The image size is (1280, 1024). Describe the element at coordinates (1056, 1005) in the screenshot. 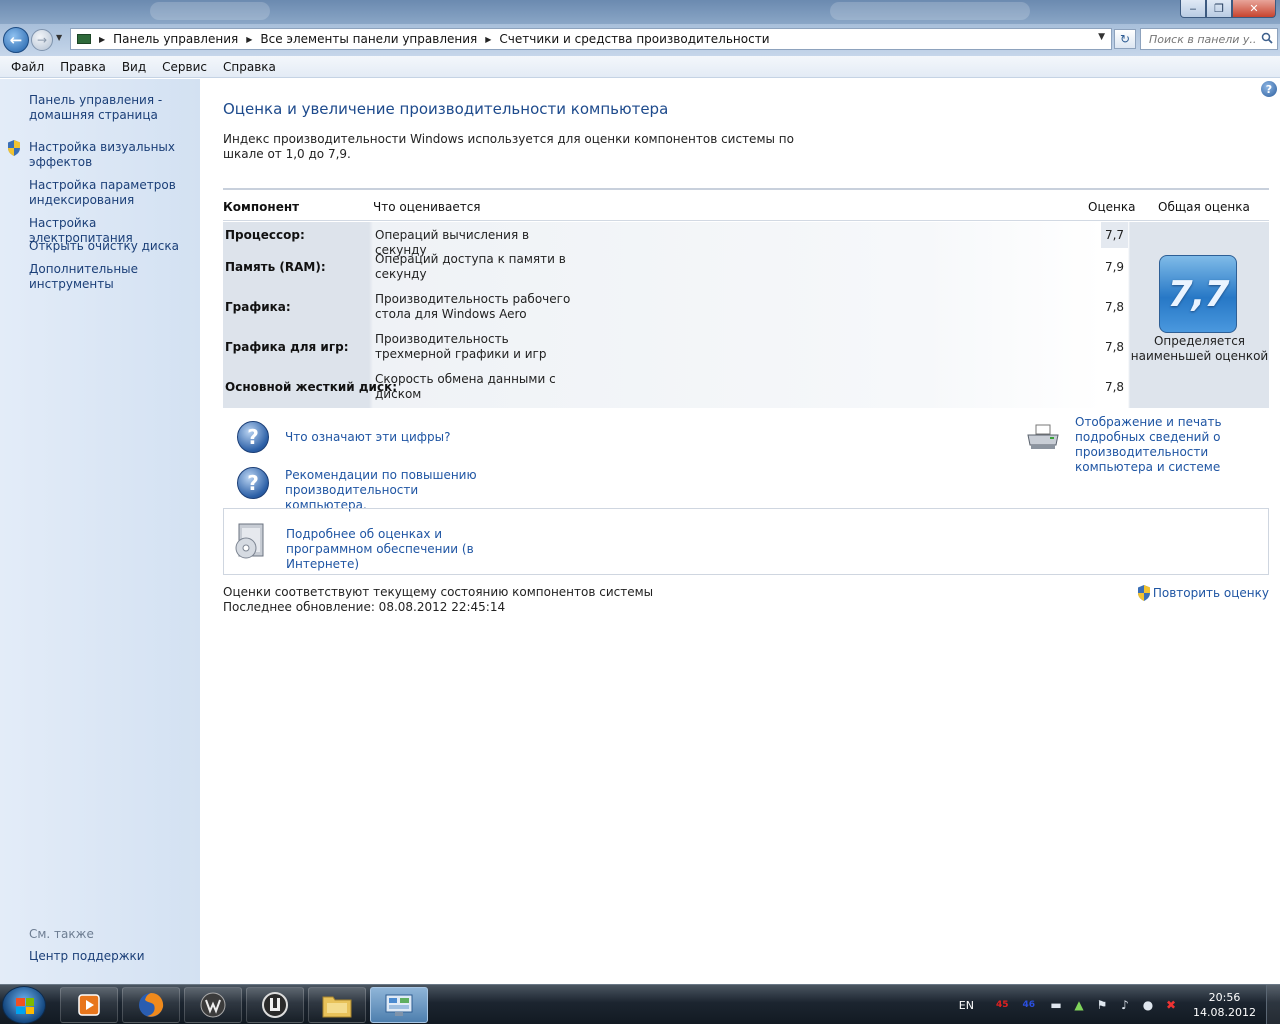

I see `usb-device-icon: ▬` at that location.